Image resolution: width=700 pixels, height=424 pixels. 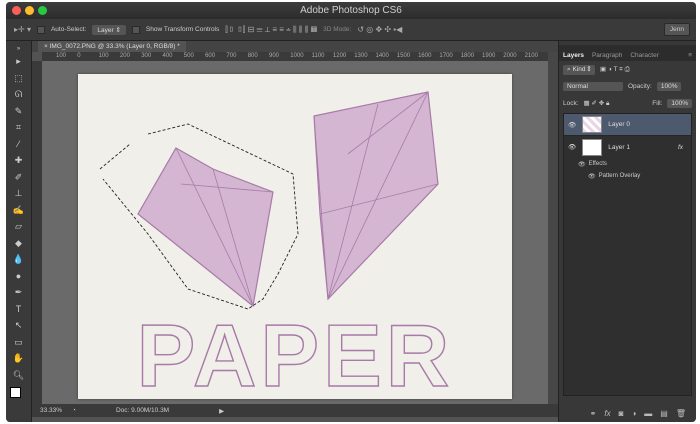 What do you see at coordinates (607, 55) in the screenshot?
I see `tab-paragraph: Paragraph` at bounding box center [607, 55].